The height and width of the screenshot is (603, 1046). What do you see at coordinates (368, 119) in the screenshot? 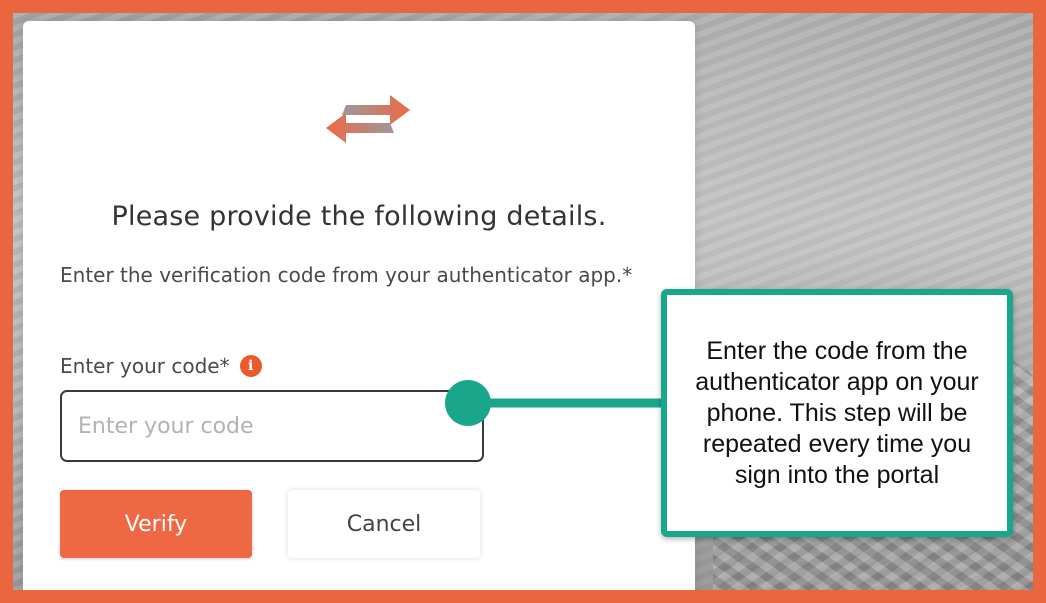
I see `exchange-arrows-icon` at bounding box center [368, 119].